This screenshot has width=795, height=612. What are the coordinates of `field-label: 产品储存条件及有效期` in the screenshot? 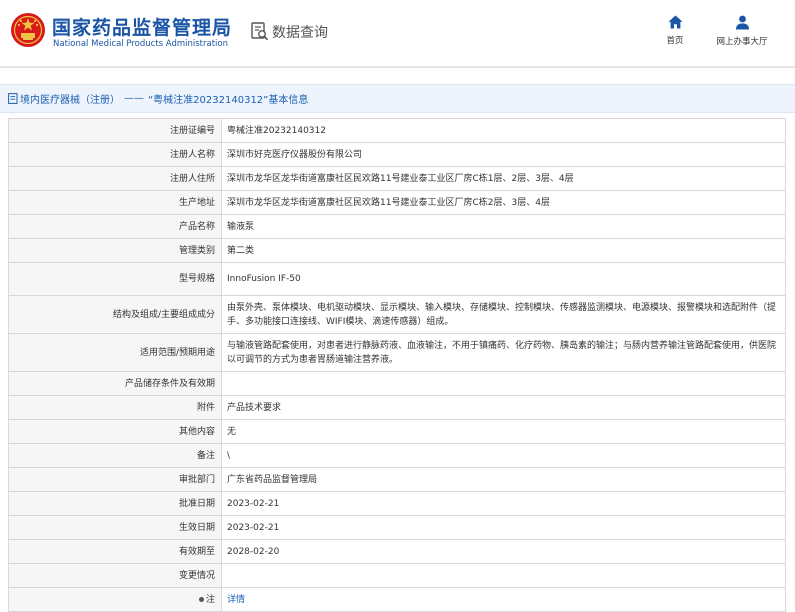 It's located at (115, 383).